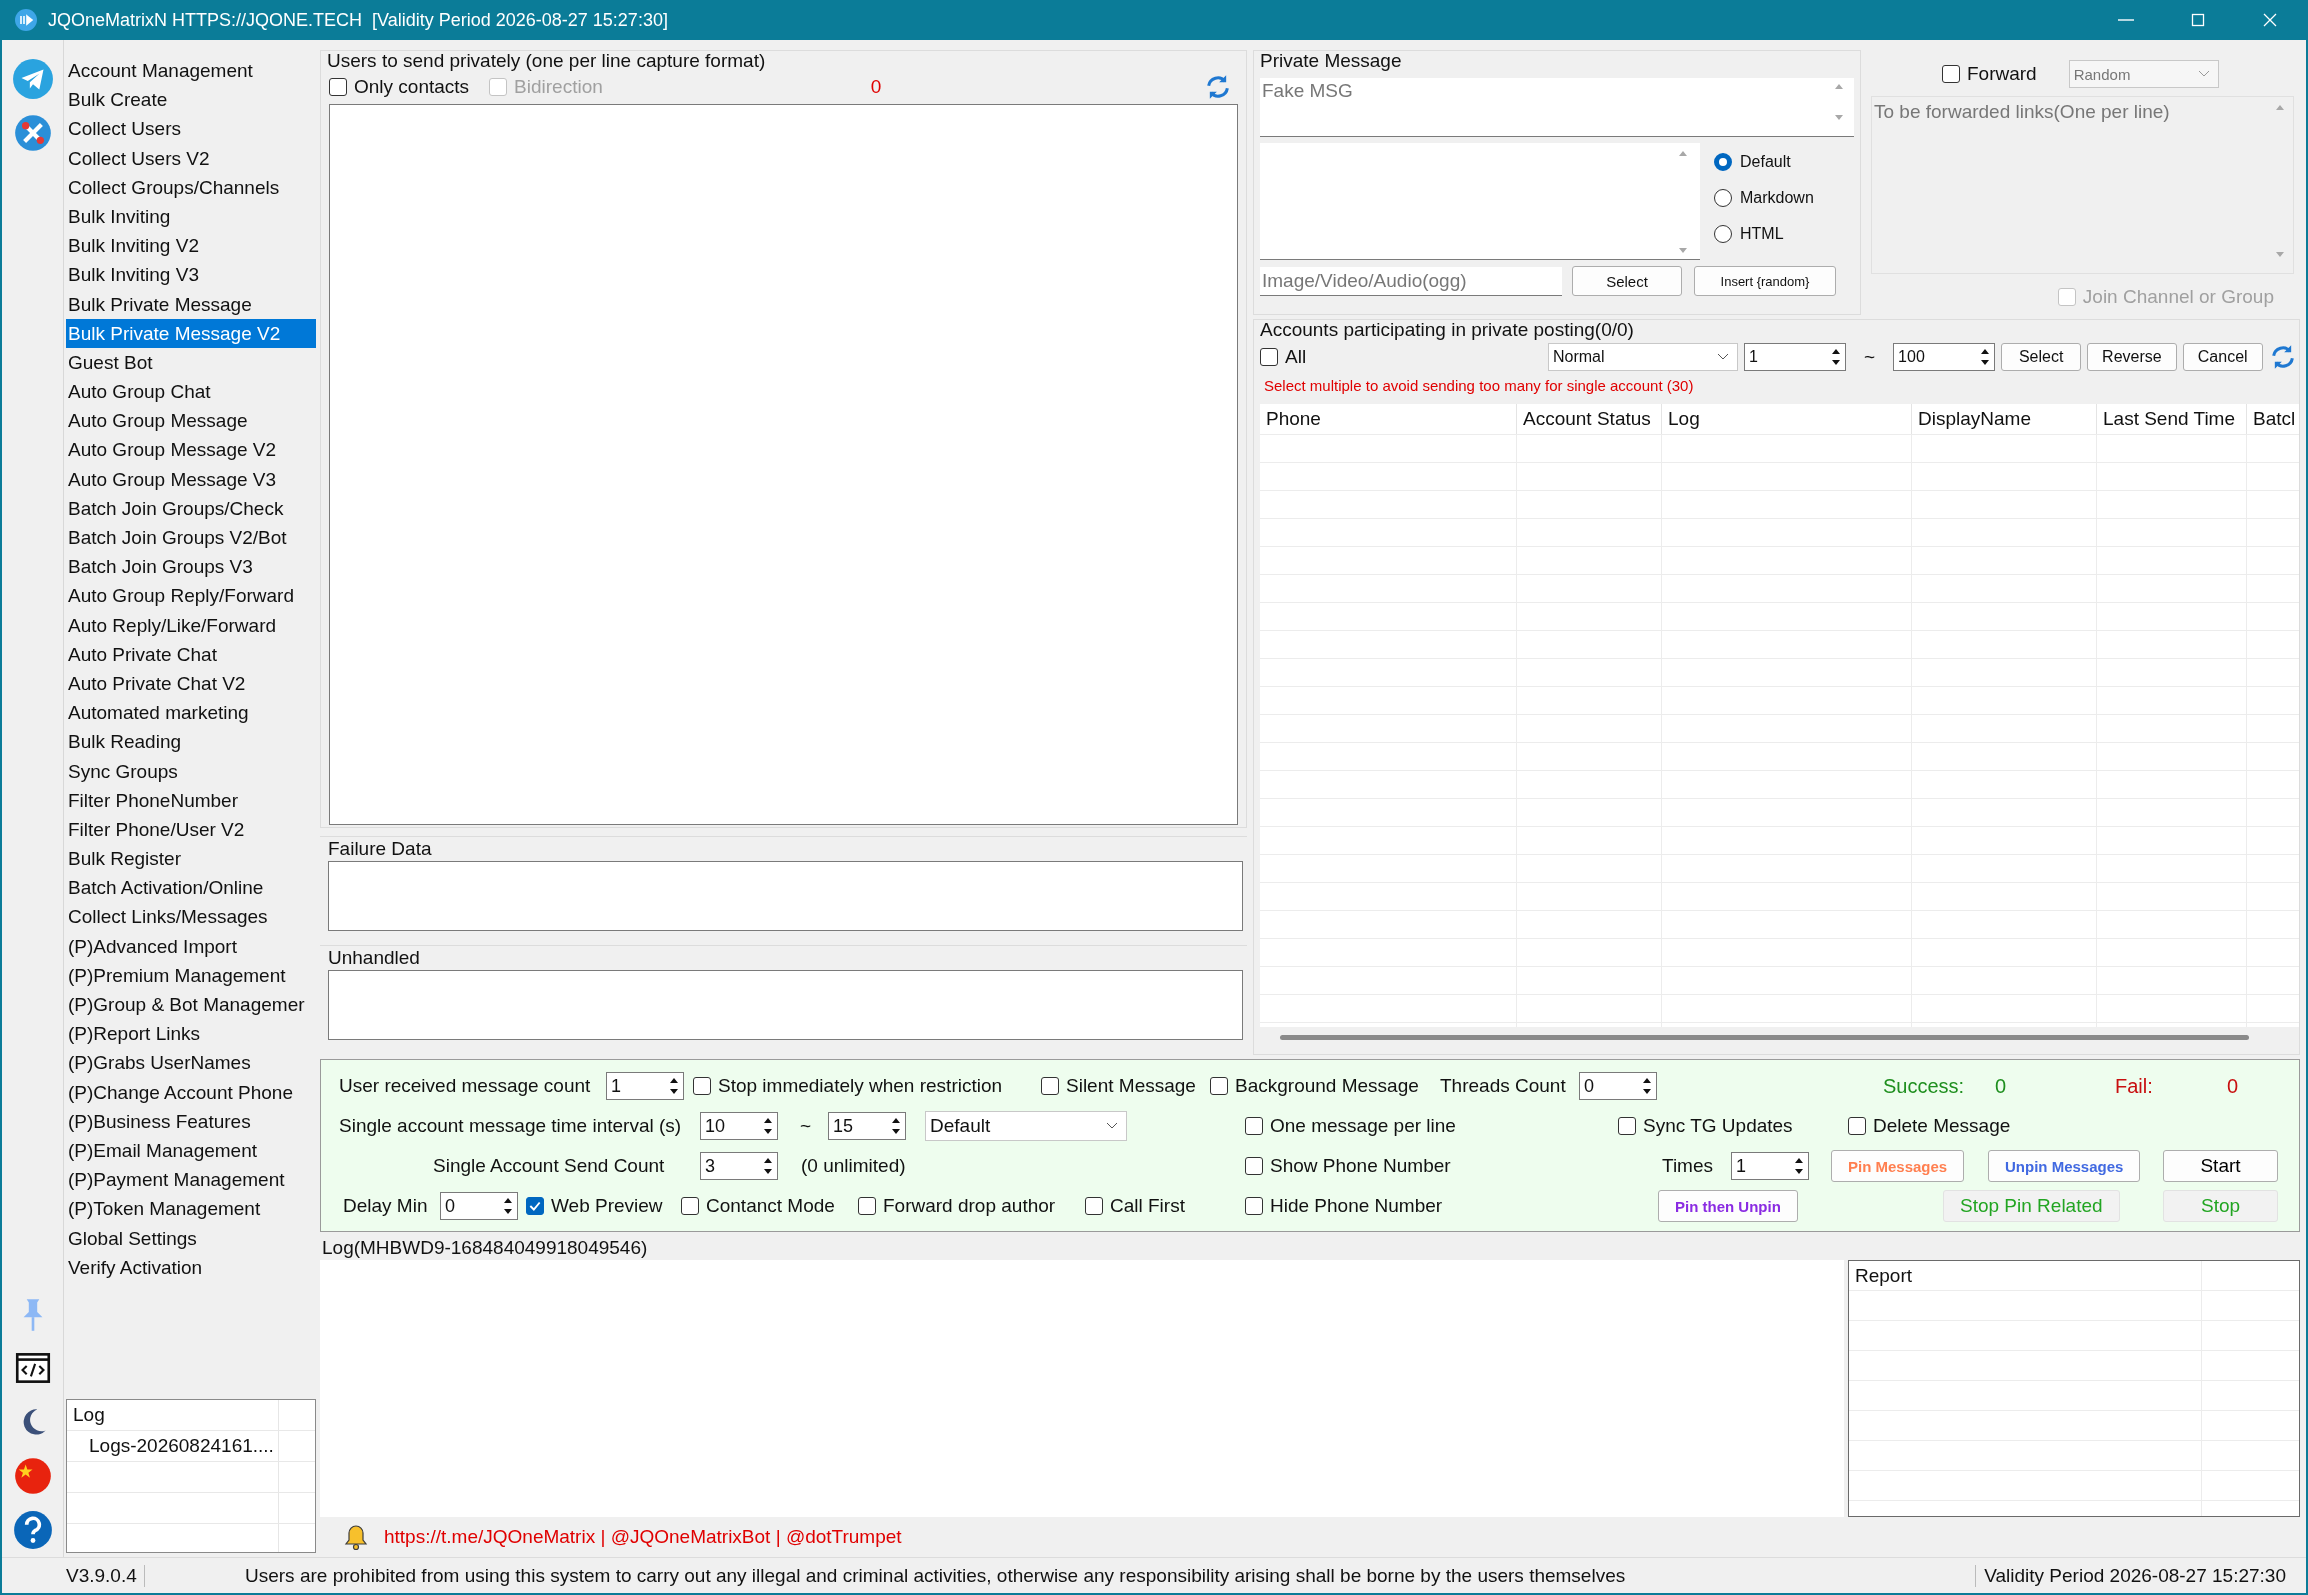 The image size is (2308, 1595). I want to click on mode-dropdown: Default, so click(1026, 1126).